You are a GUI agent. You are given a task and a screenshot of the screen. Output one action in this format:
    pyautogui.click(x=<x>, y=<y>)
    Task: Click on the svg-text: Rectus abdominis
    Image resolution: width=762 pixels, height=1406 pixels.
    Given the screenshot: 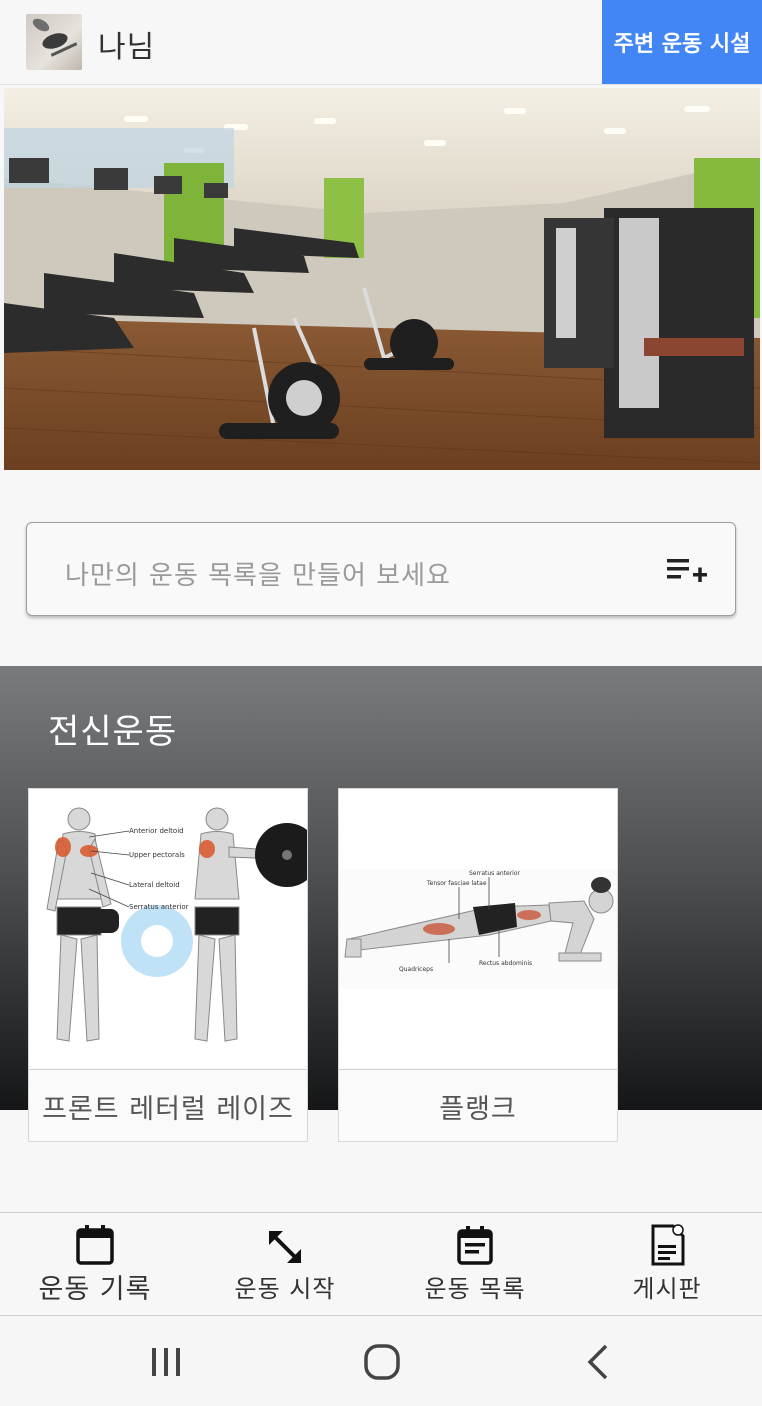 What is the action you would take?
    pyautogui.click(x=505, y=963)
    